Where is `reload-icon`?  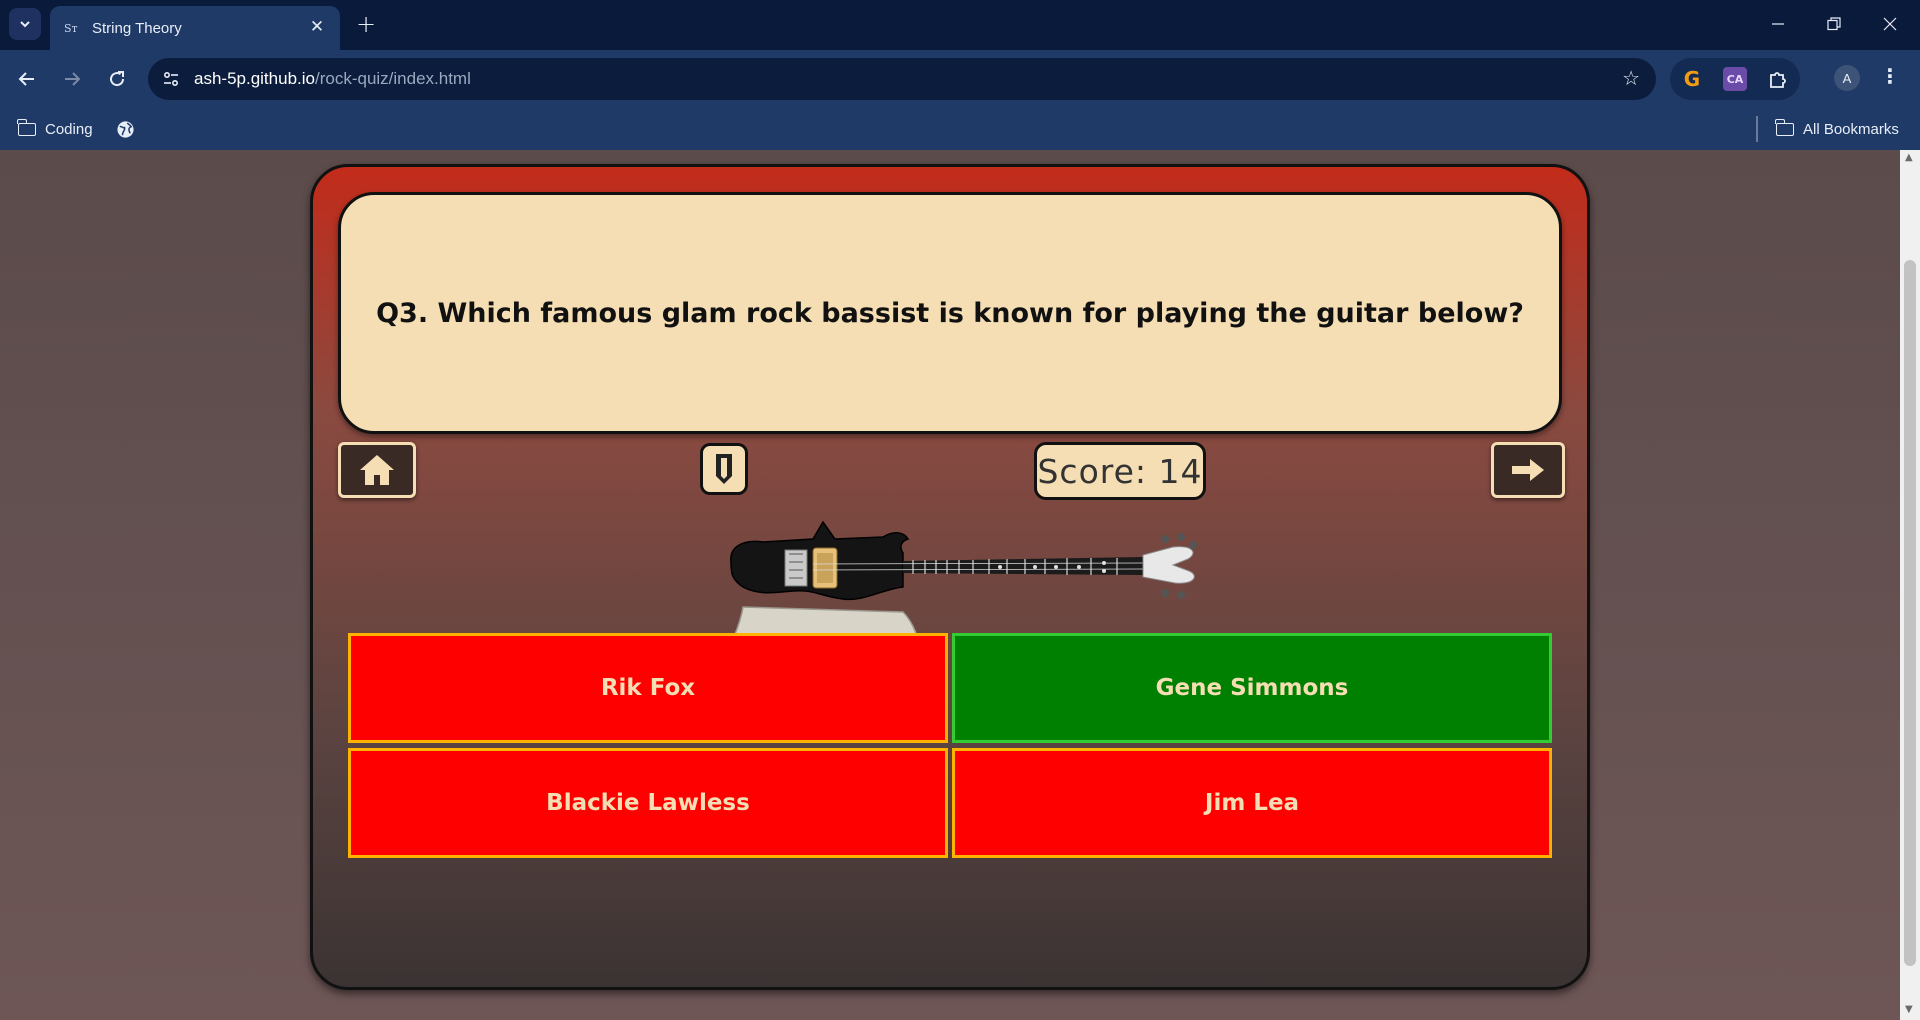
reload-icon is located at coordinates (117, 79).